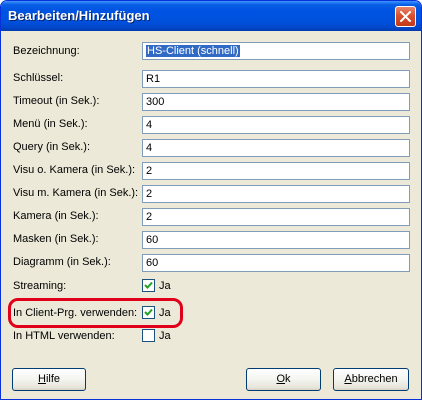 Image resolution: width=422 pixels, height=400 pixels. Describe the element at coordinates (276, 148) in the screenshot. I see `query-field: 4` at that location.